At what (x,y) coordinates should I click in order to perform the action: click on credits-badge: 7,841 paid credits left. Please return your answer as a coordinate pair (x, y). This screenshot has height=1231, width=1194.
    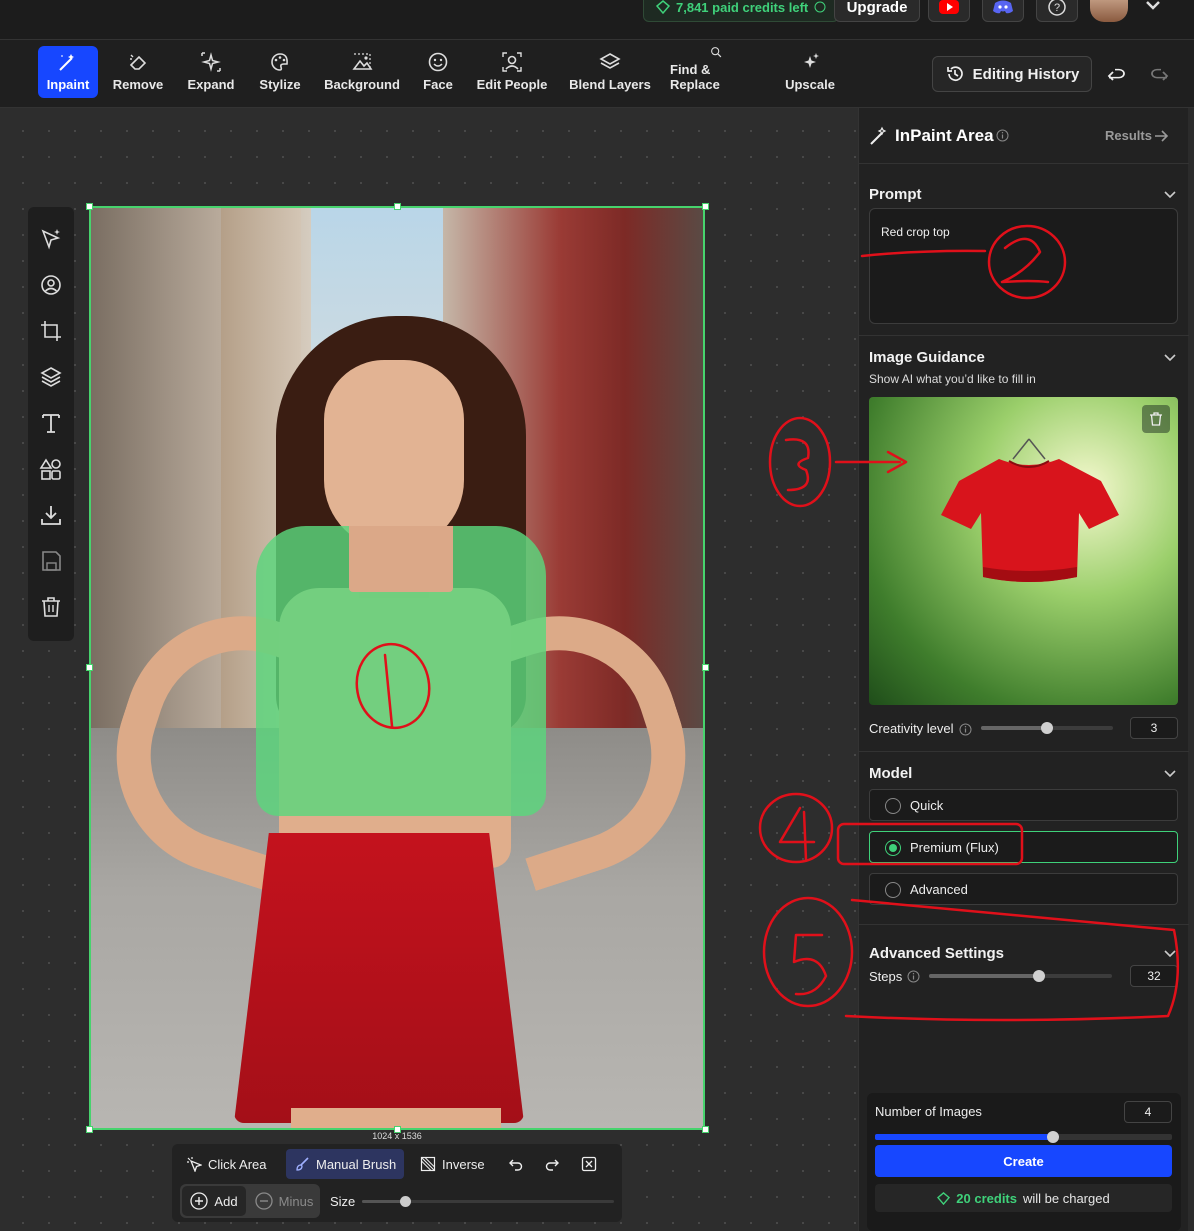
    Looking at the image, I should click on (741, 11).